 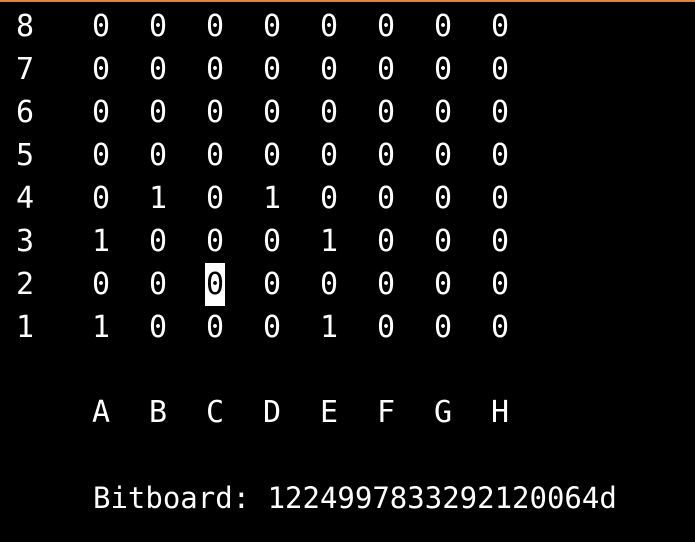 I want to click on board-row-rank-5: 5 0 0 0 0 0 0 0 0, so click(x=347, y=155).